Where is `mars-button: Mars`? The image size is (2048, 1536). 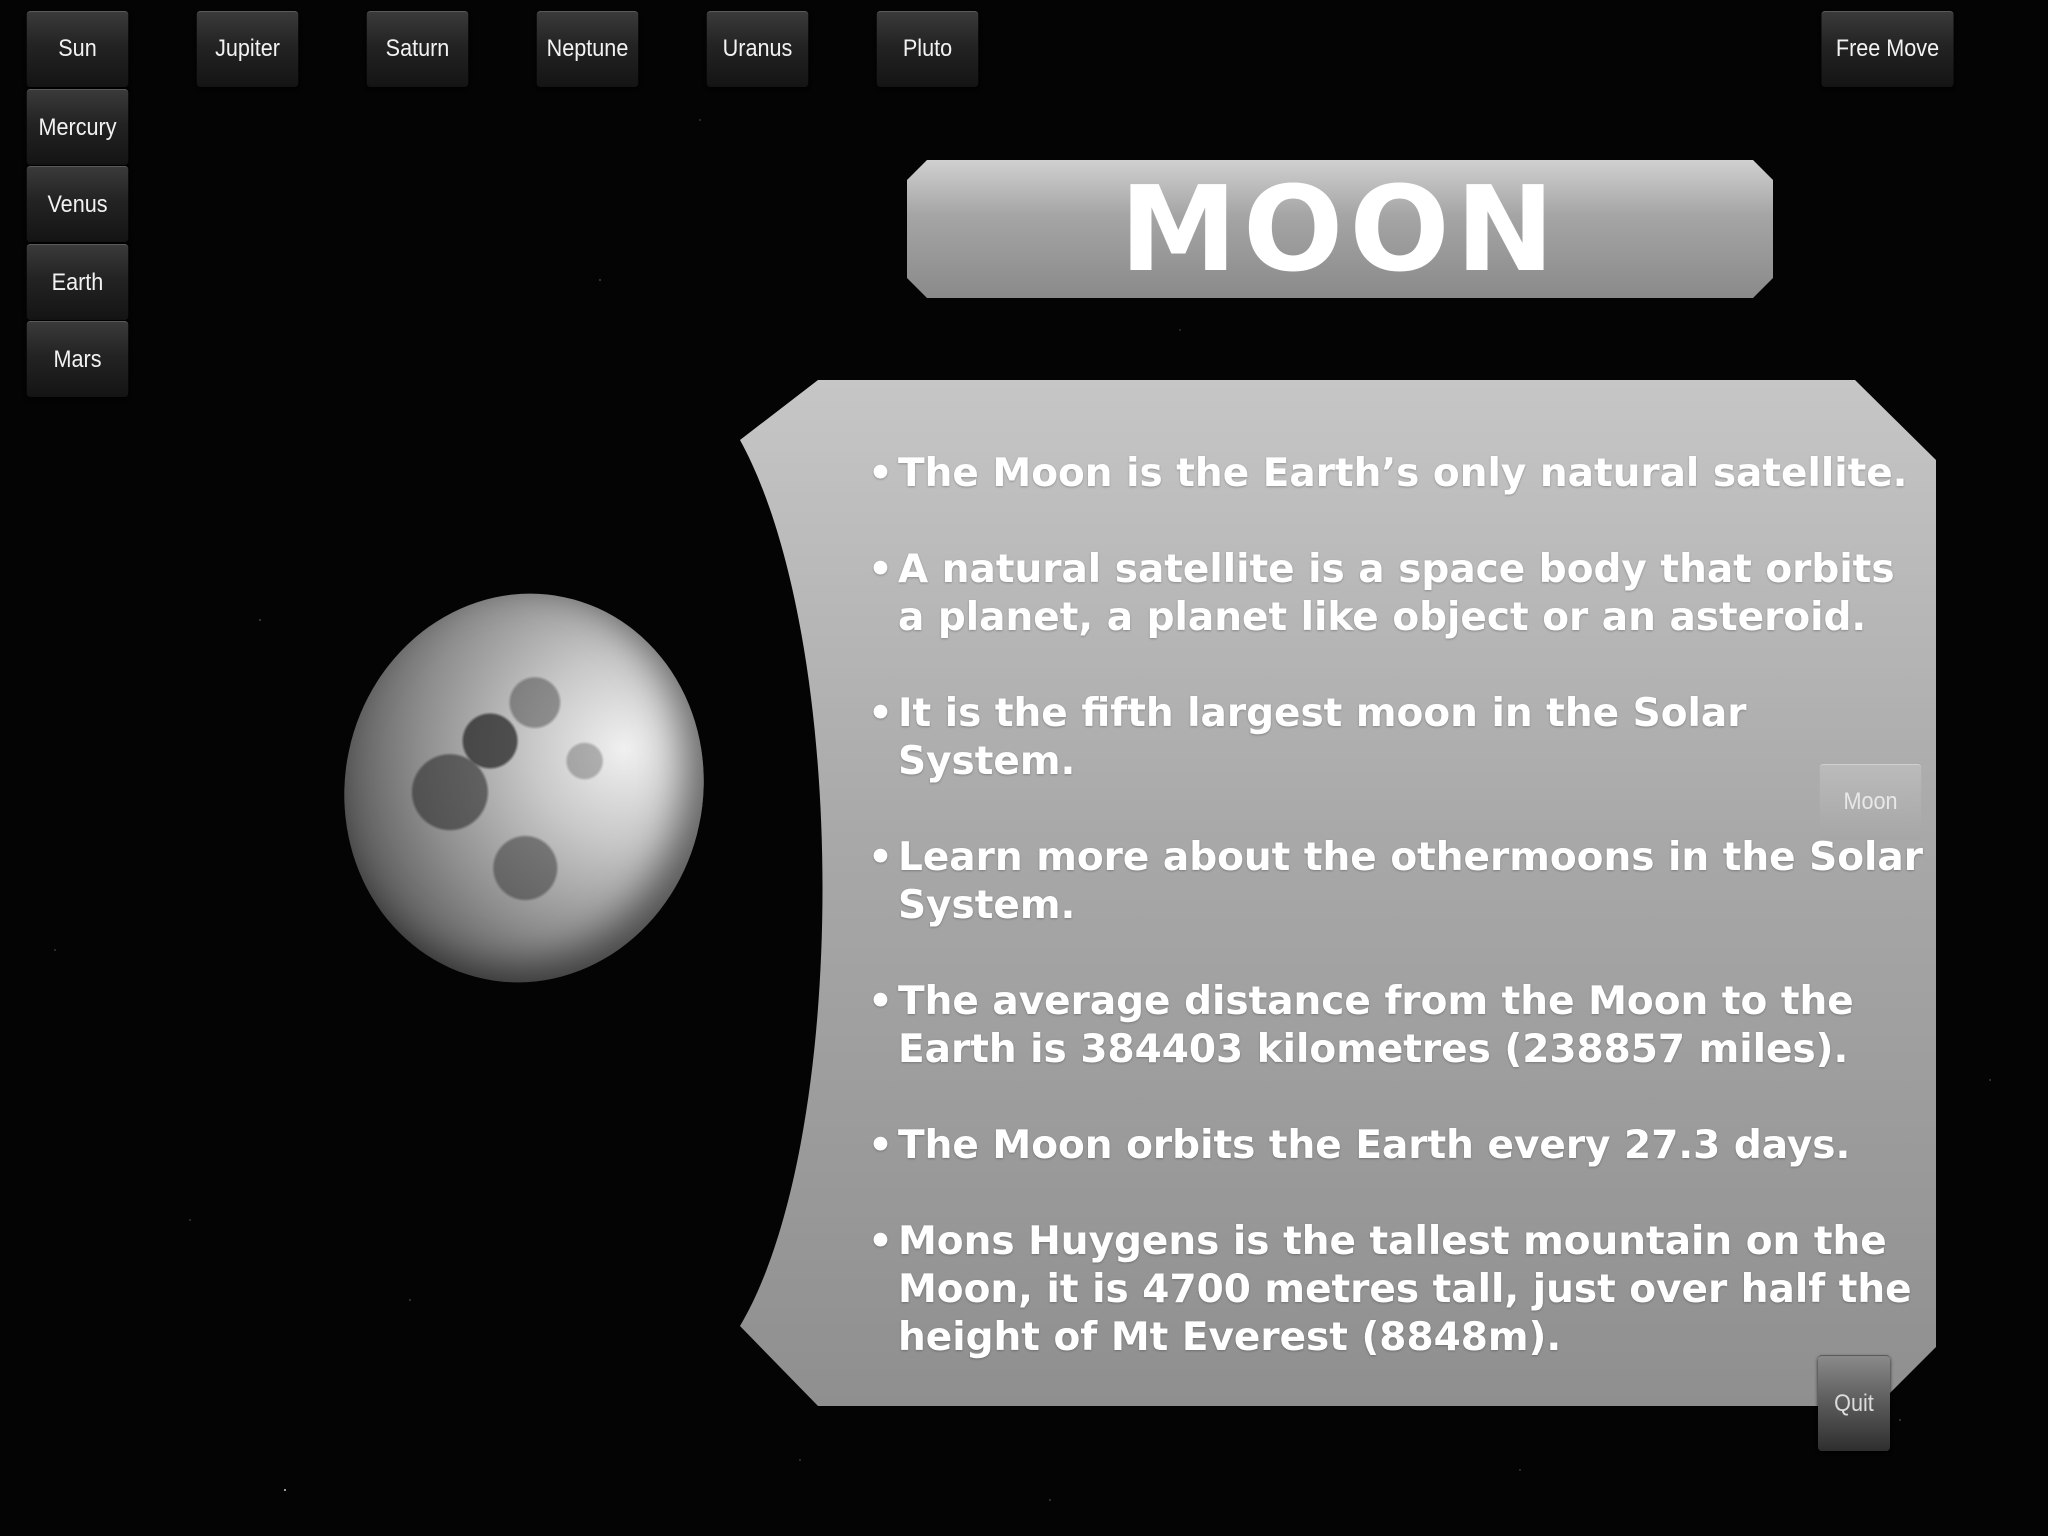
mars-button: Mars is located at coordinates (77, 359).